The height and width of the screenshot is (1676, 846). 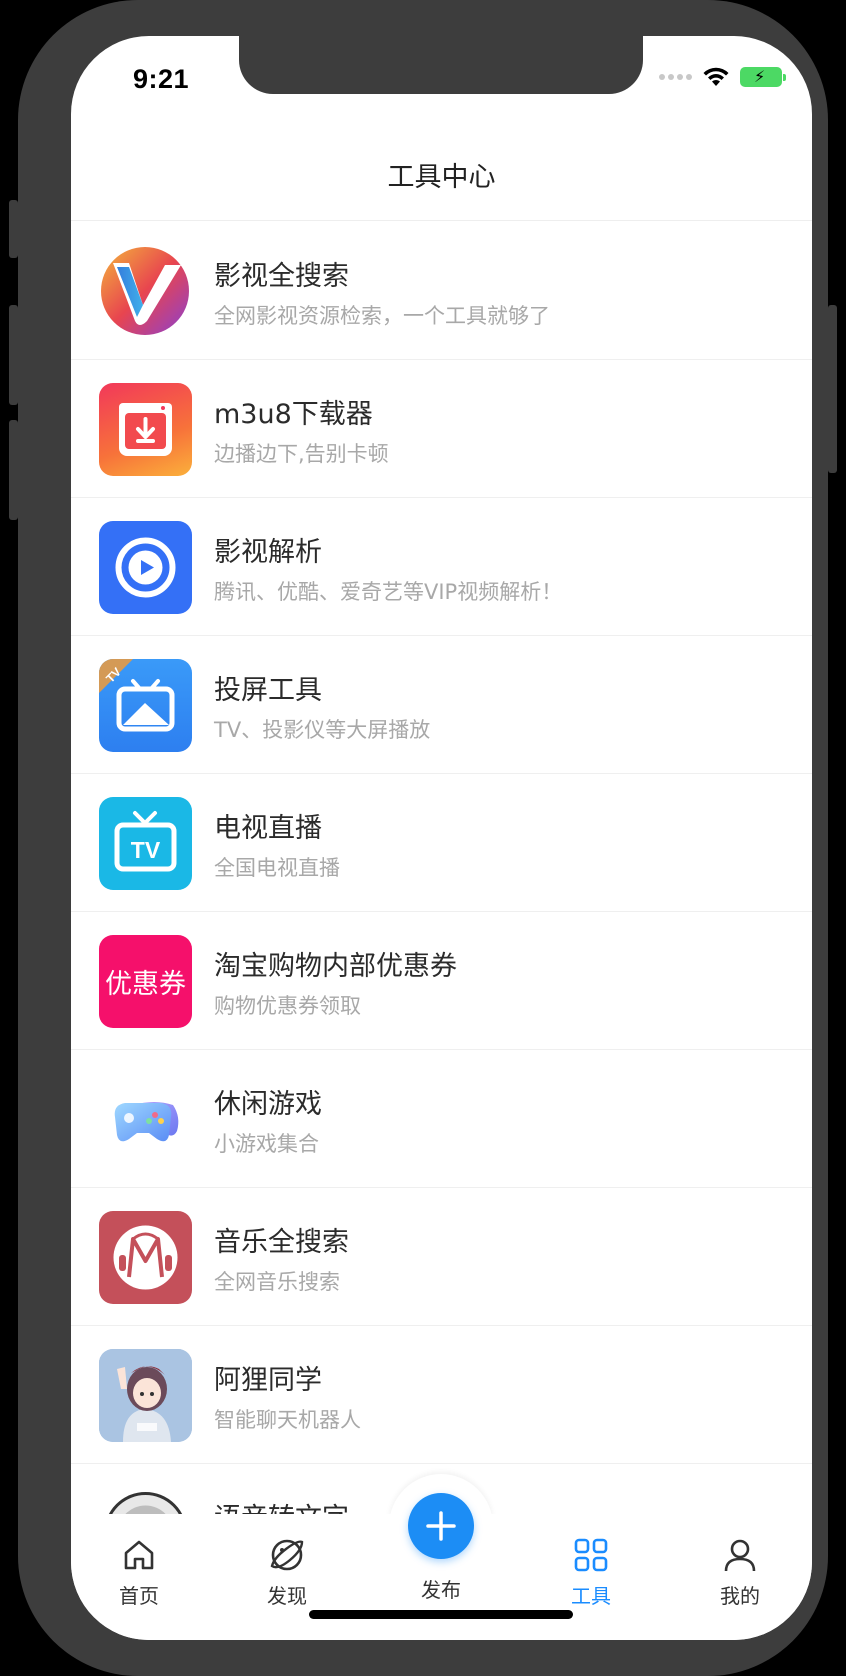 I want to click on wifi-icon, so click(x=716, y=76).